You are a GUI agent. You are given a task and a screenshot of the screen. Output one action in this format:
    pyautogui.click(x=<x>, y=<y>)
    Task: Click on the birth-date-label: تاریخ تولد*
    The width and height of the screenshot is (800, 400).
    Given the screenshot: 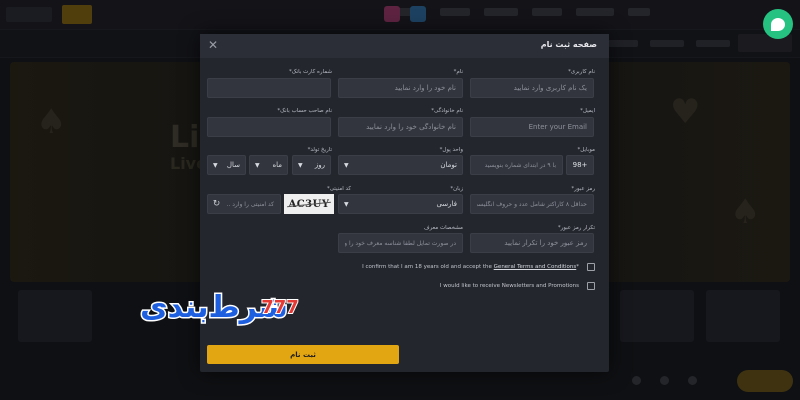 What is the action you would take?
    pyautogui.click(x=319, y=150)
    